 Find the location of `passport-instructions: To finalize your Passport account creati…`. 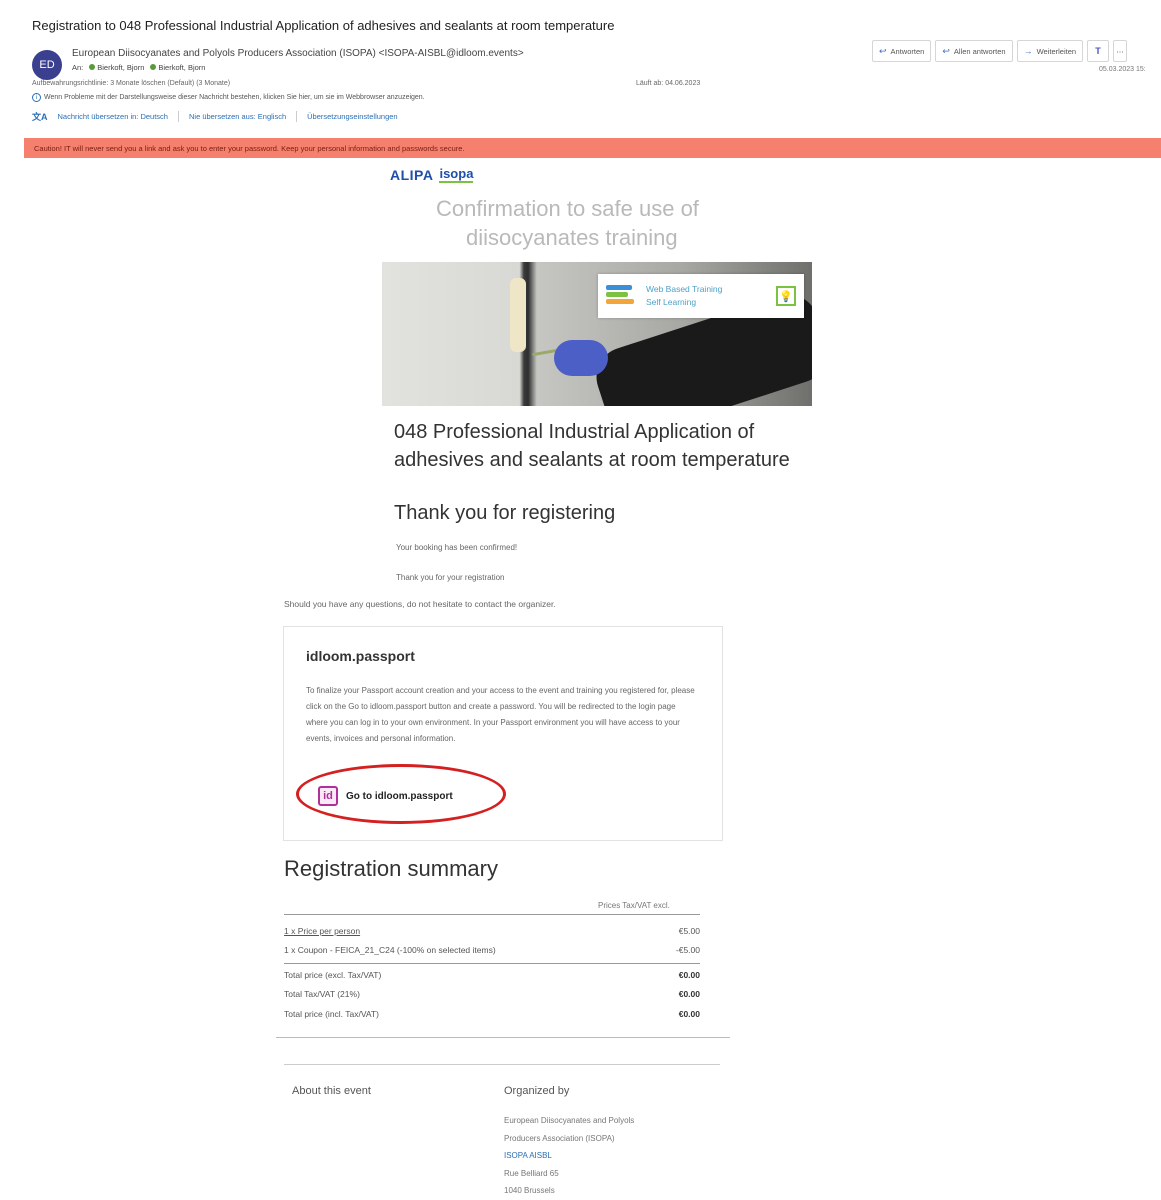

passport-instructions: To finalize your Passport account creati… is located at coordinates (500, 714).